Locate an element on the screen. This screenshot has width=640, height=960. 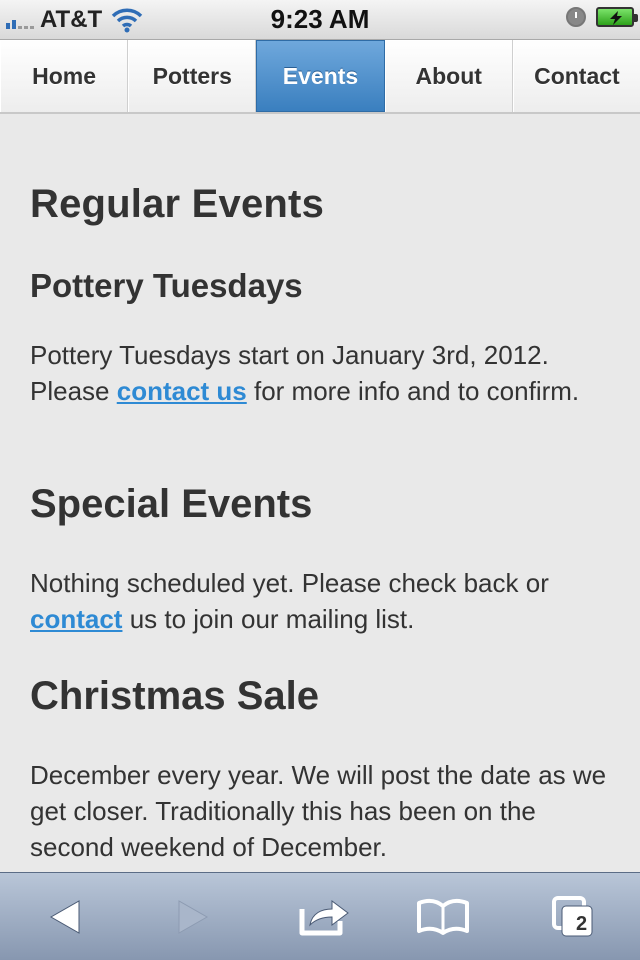
forward-button is located at coordinates (193, 917).